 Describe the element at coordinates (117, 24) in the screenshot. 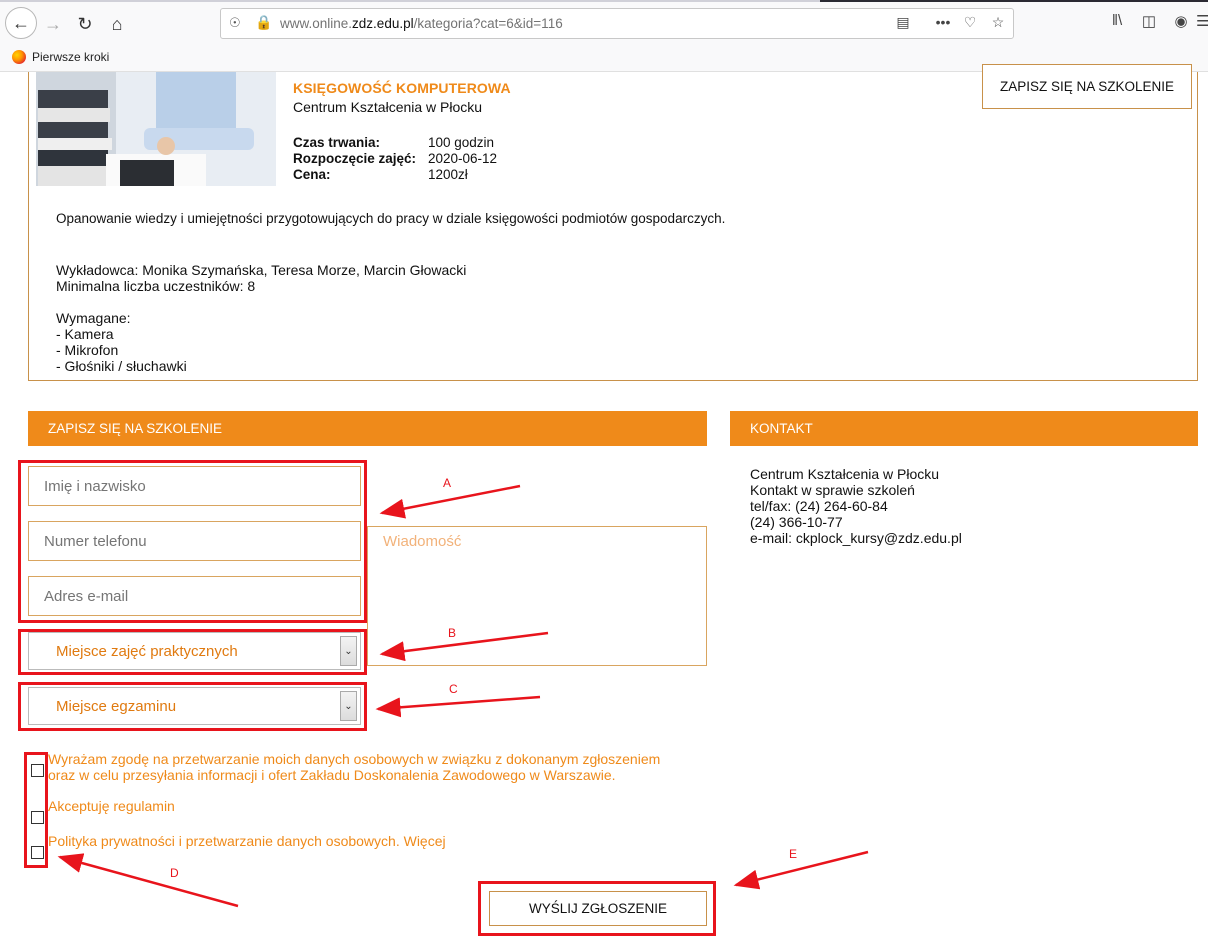

I see `home-icon: ⌂` at that location.